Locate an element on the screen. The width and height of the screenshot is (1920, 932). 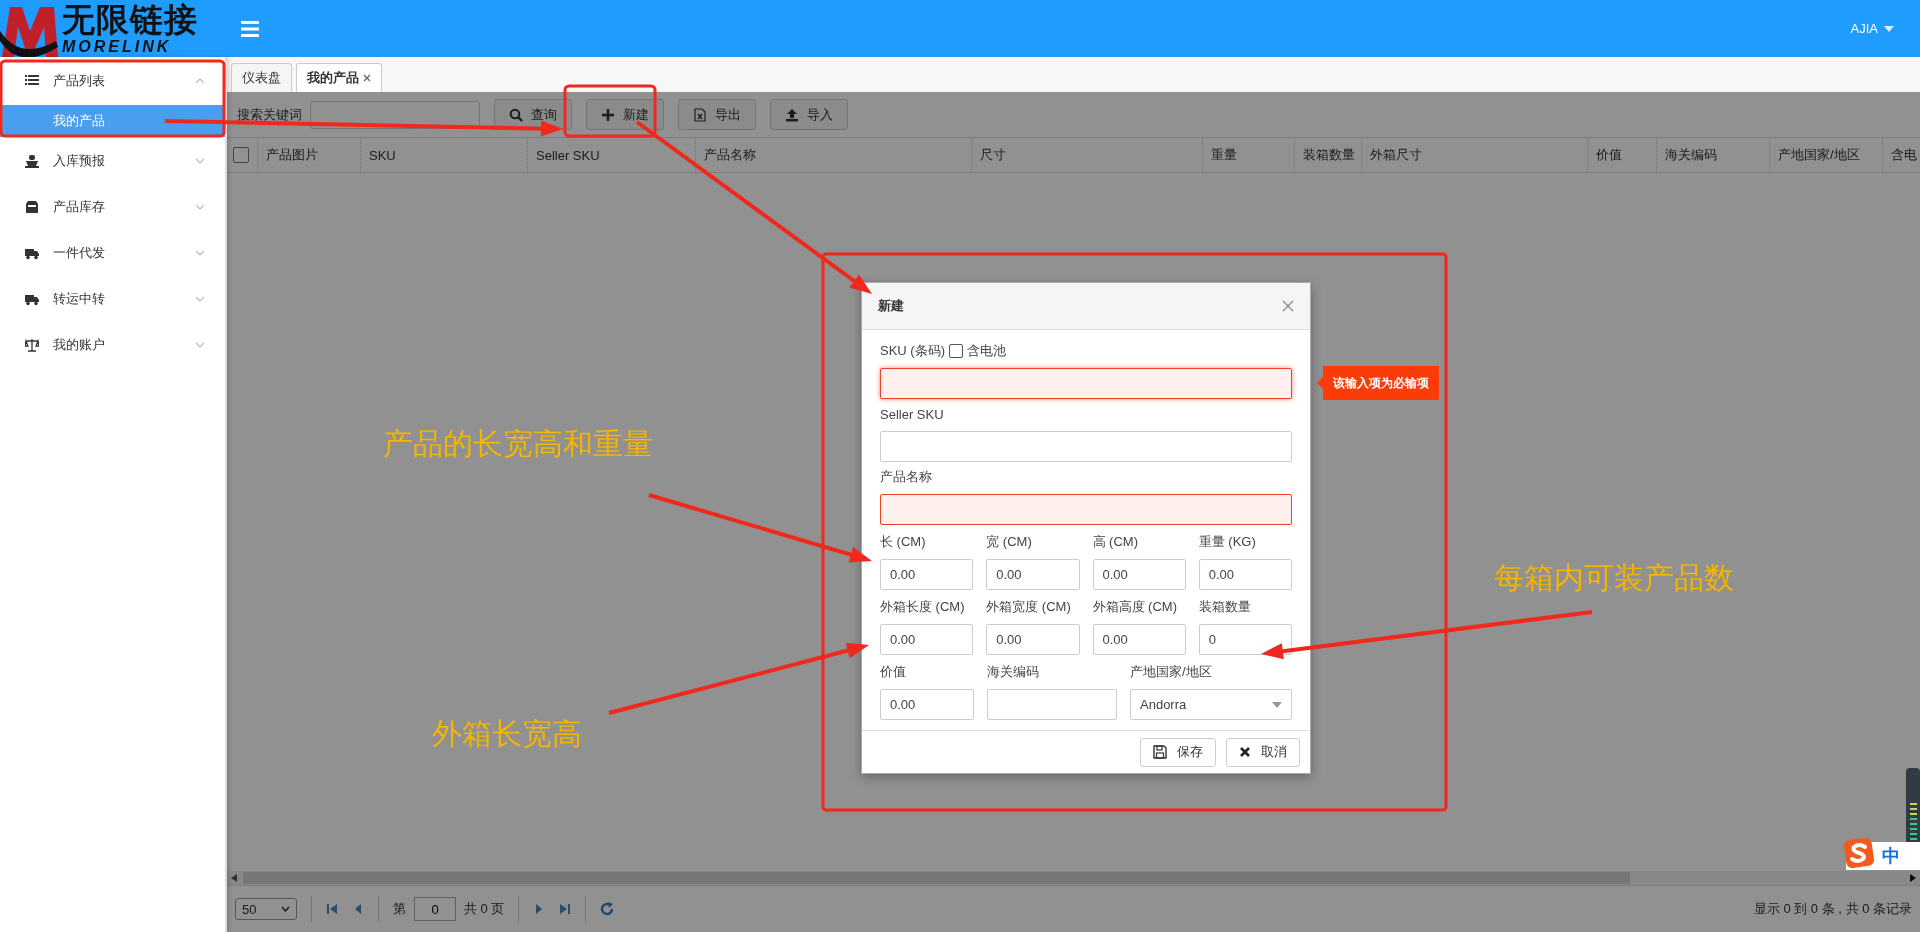
chevron-icon is located at coordinates (285, 909).